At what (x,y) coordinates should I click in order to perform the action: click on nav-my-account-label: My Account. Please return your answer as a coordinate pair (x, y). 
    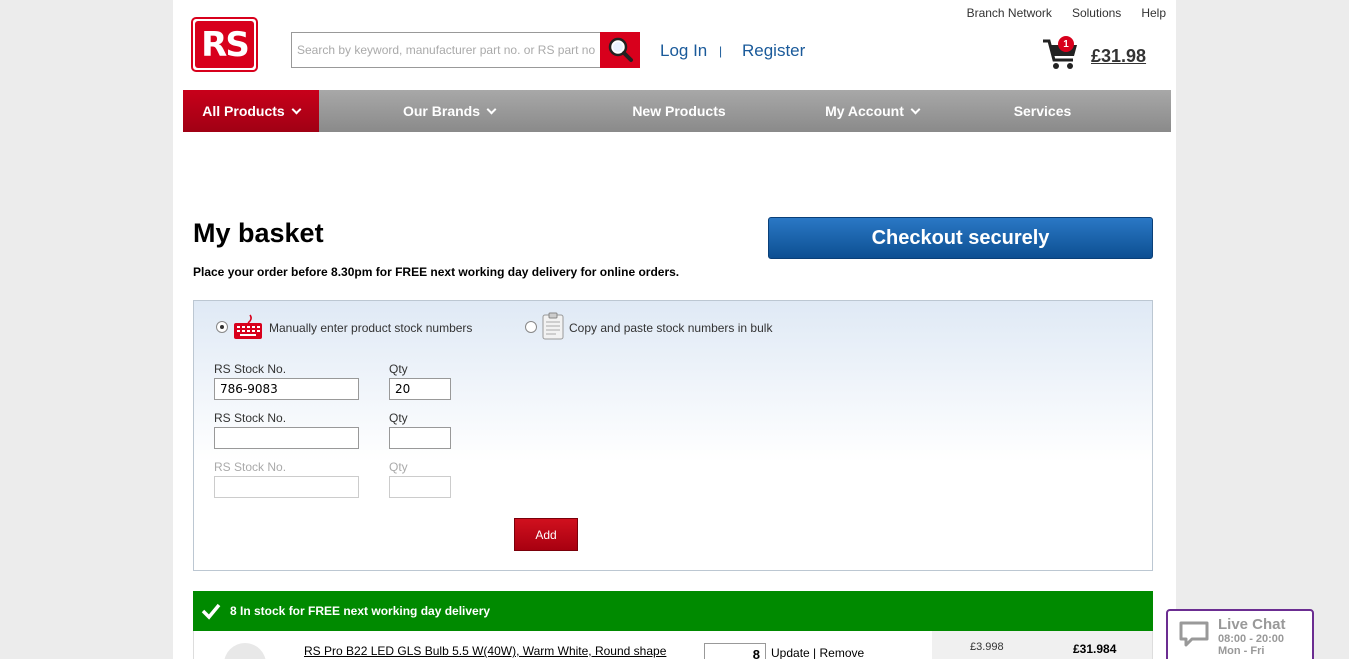
    Looking at the image, I should click on (864, 111).